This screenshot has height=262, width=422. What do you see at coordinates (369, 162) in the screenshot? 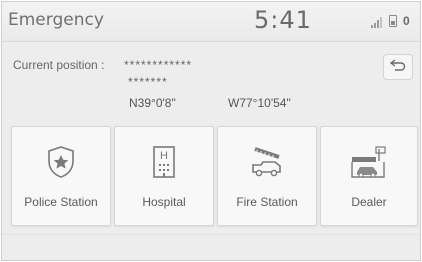
I see `car-dealer-icon` at bounding box center [369, 162].